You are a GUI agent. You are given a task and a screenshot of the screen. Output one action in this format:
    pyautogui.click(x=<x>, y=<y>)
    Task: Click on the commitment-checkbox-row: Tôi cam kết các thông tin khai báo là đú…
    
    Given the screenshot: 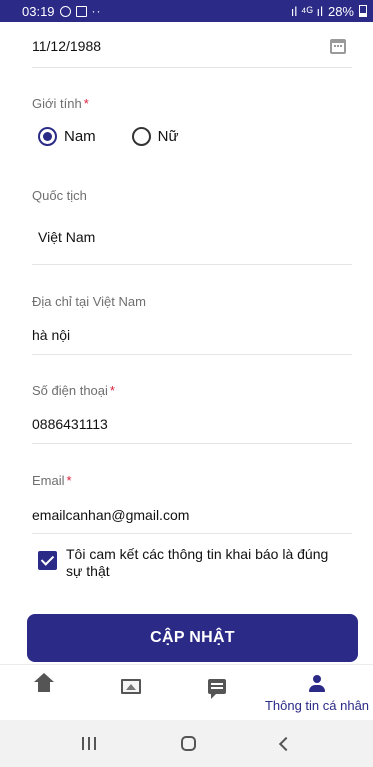 What is the action you would take?
    pyautogui.click(x=198, y=563)
    